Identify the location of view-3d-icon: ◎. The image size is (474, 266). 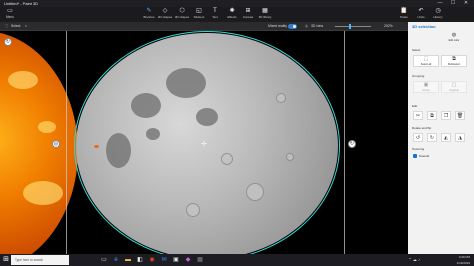
(306, 26).